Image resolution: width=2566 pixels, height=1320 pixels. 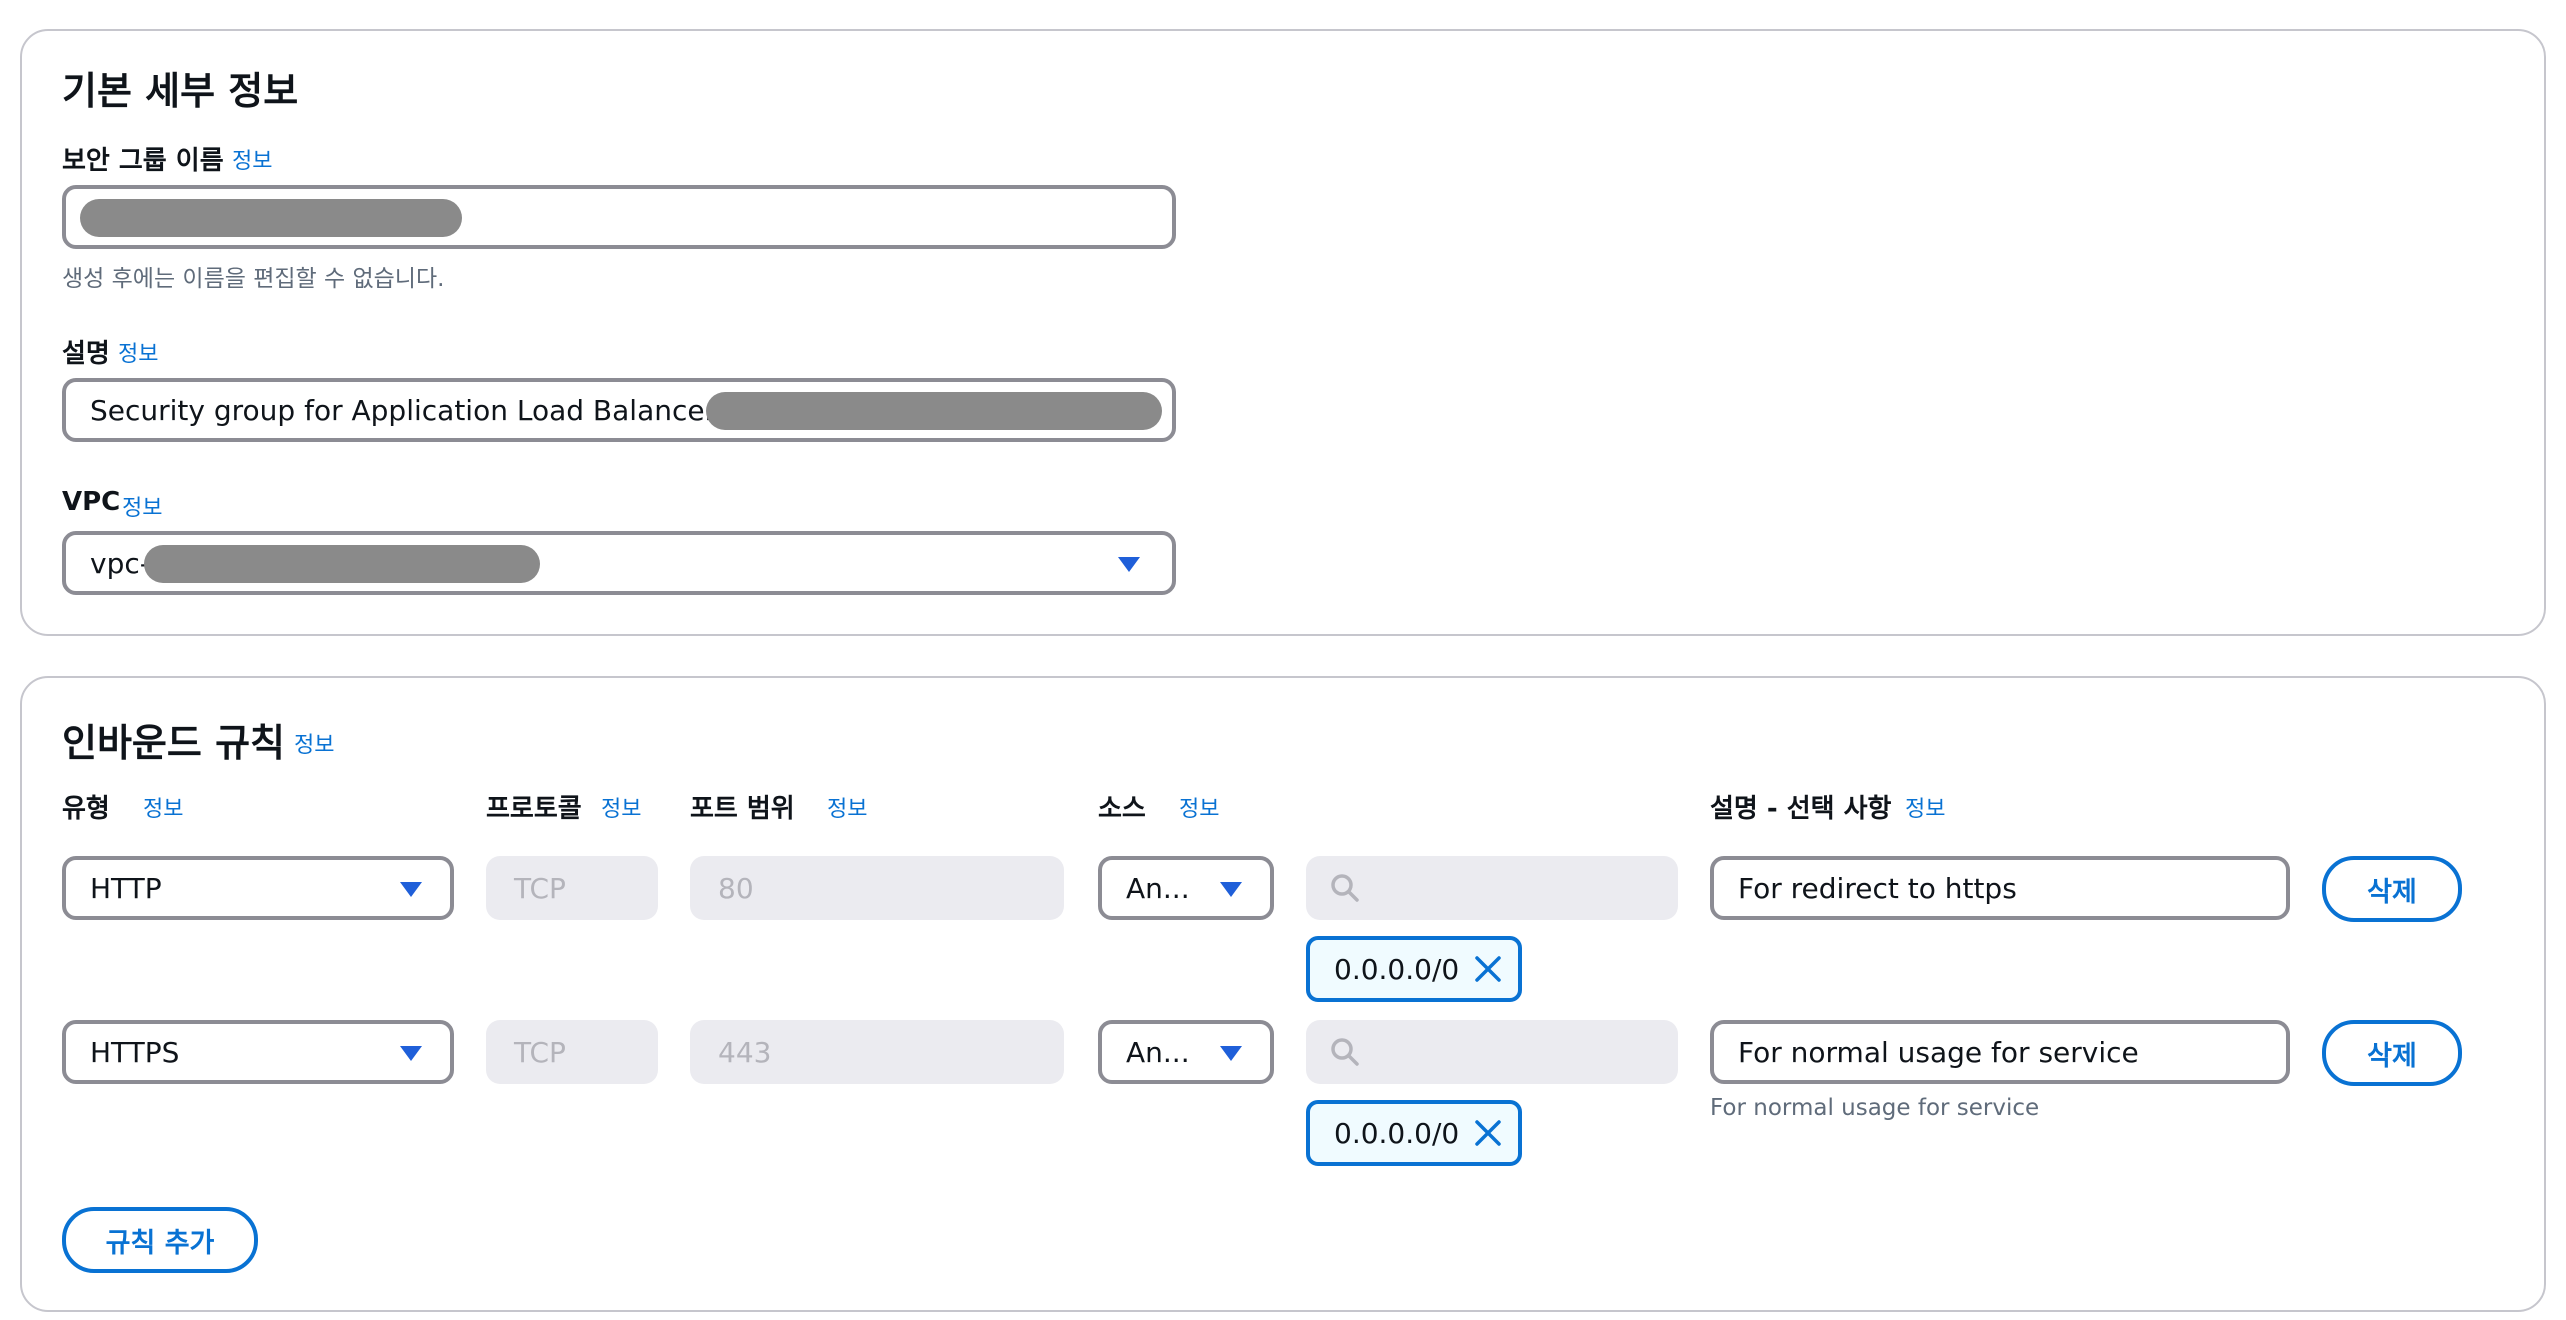 What do you see at coordinates (135, 1052) in the screenshot?
I see `rule-type-value: HTTPS` at bounding box center [135, 1052].